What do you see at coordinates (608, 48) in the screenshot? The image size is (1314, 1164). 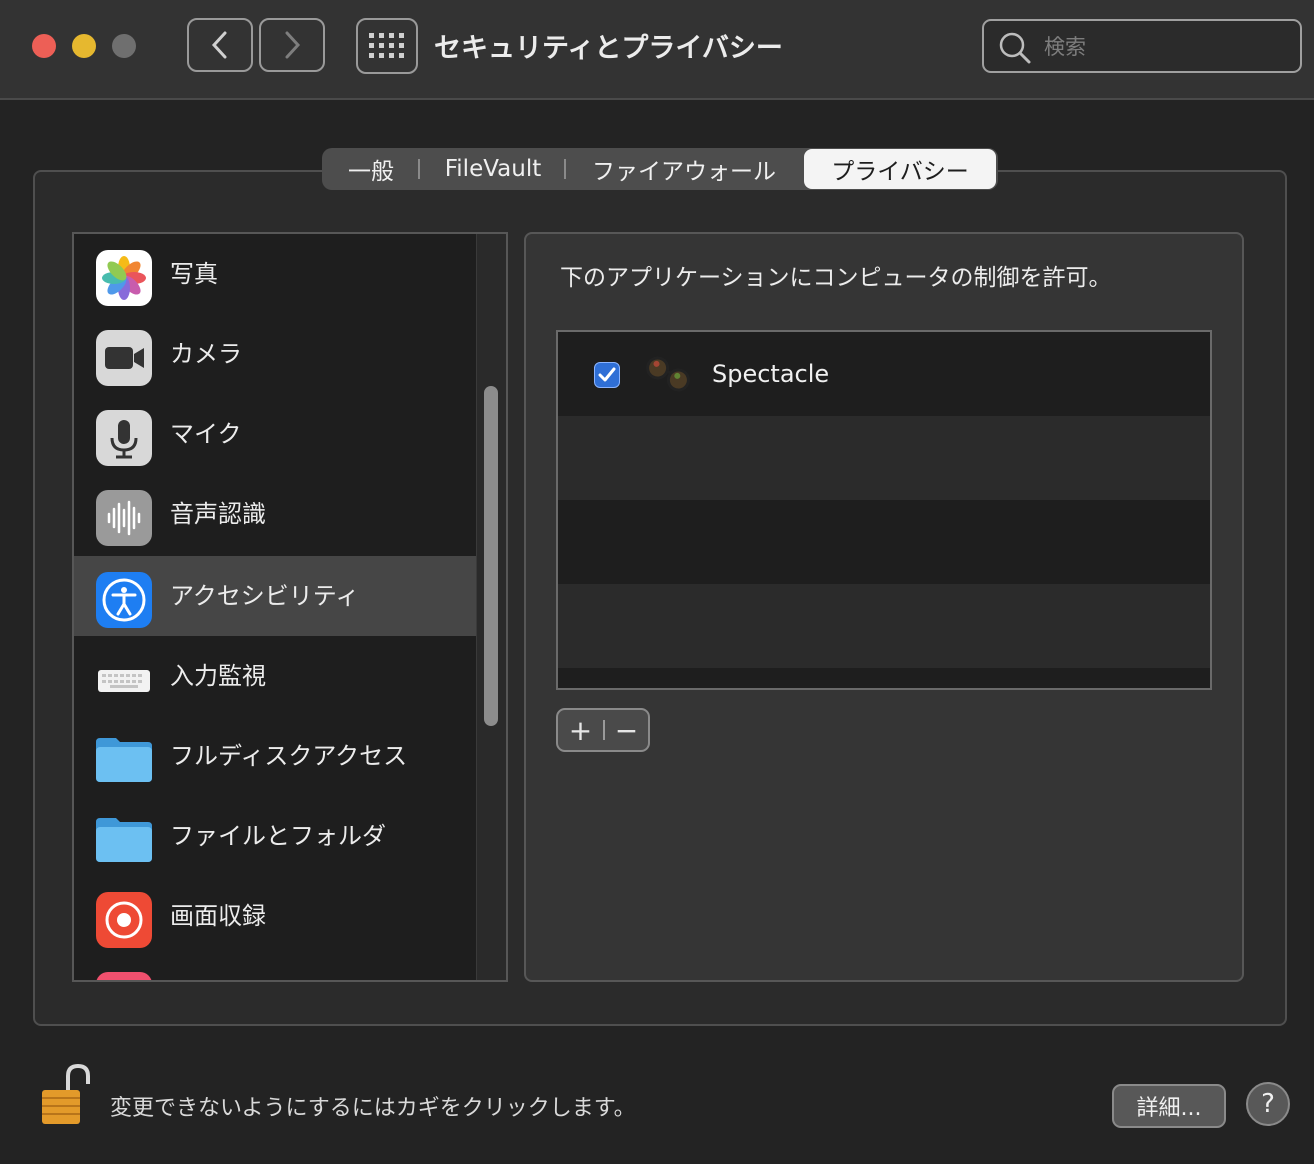 I see `window-title: セキュリティとプライバシー` at bounding box center [608, 48].